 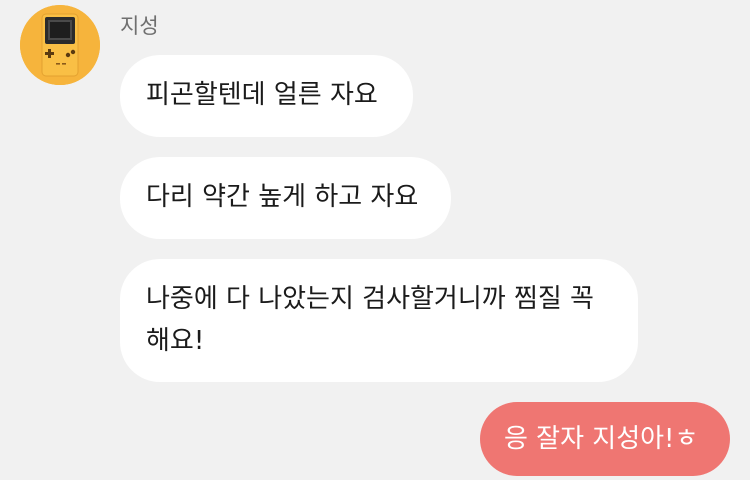 I want to click on outgoing-message: 응 잘자 지성아!ㅎ, so click(x=605, y=439).